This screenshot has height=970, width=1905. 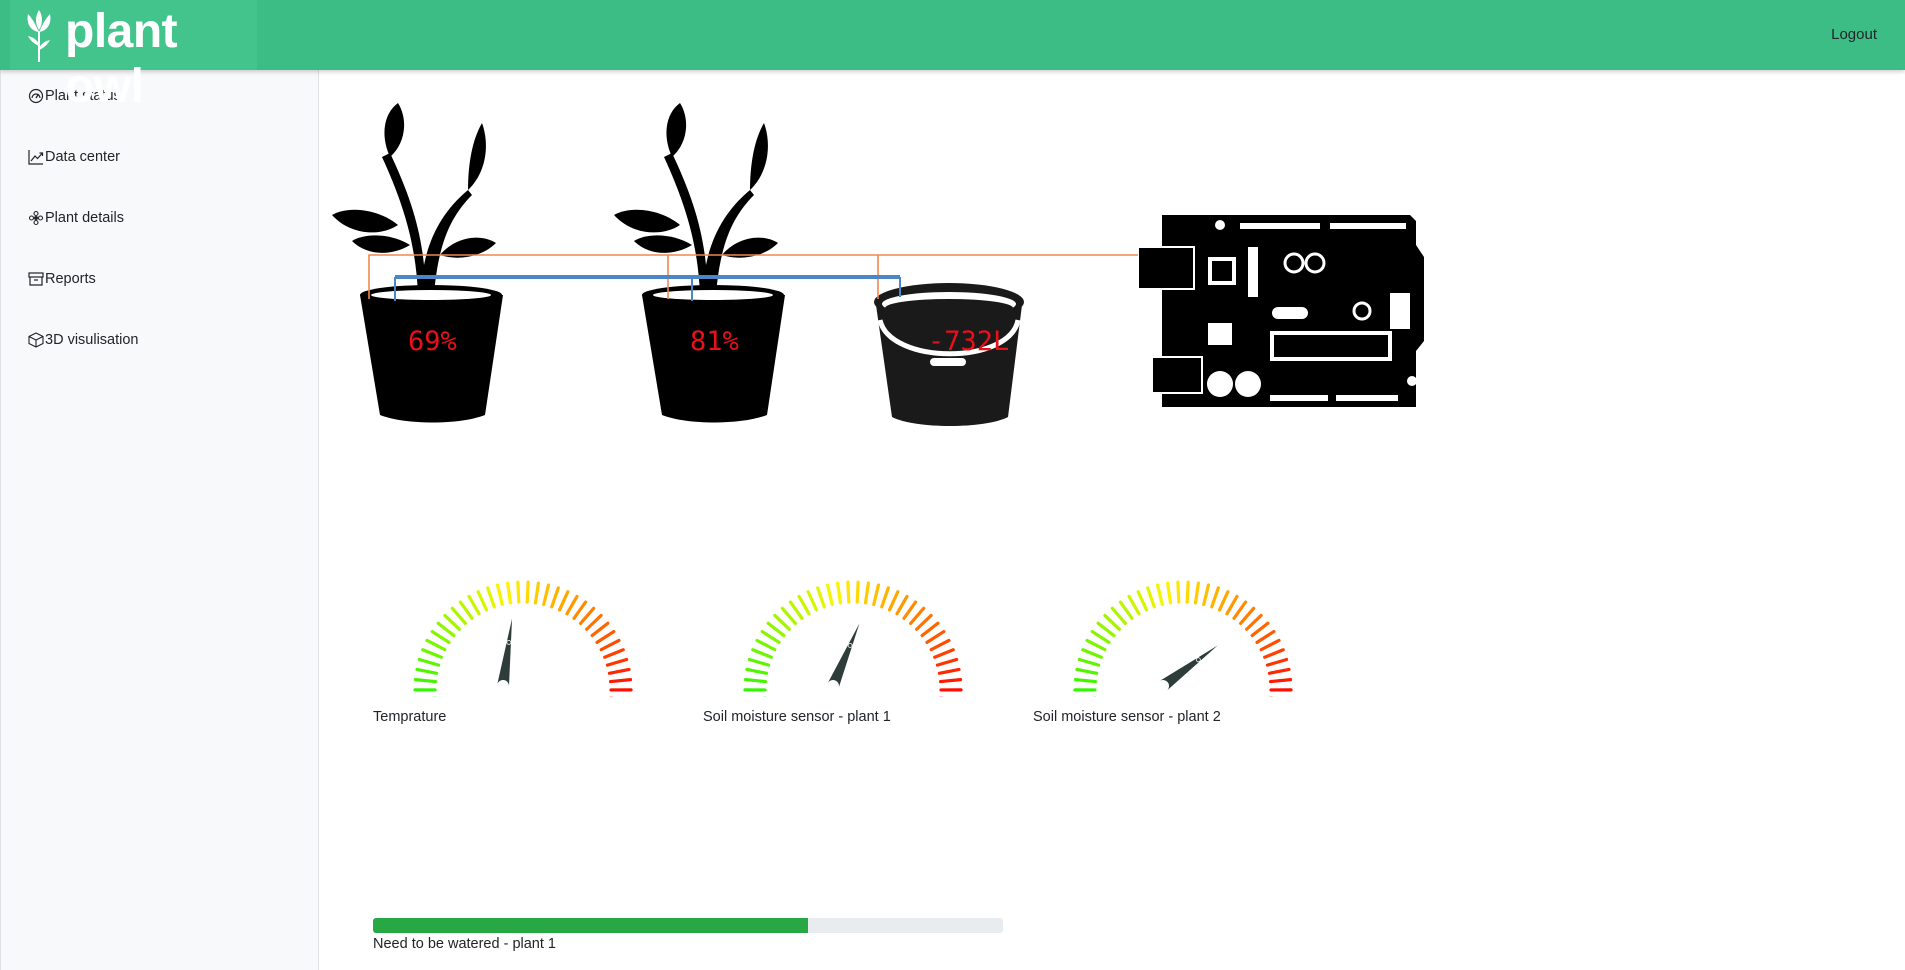 I want to click on sidebar-item-data-center: Data center, so click(x=74, y=157).